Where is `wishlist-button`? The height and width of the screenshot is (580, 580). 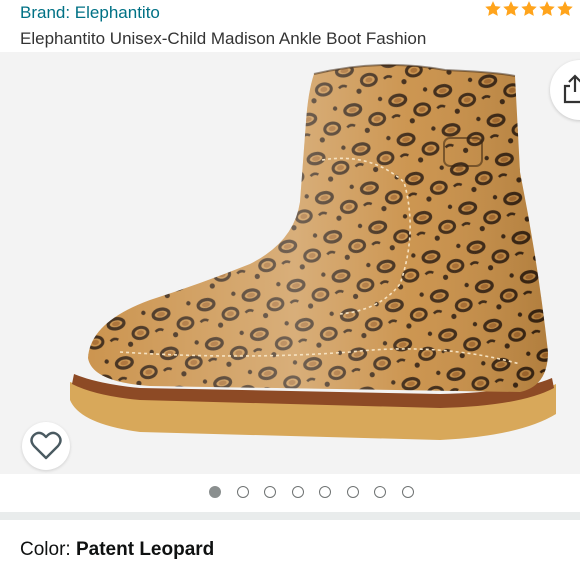
wishlist-button is located at coordinates (46, 446).